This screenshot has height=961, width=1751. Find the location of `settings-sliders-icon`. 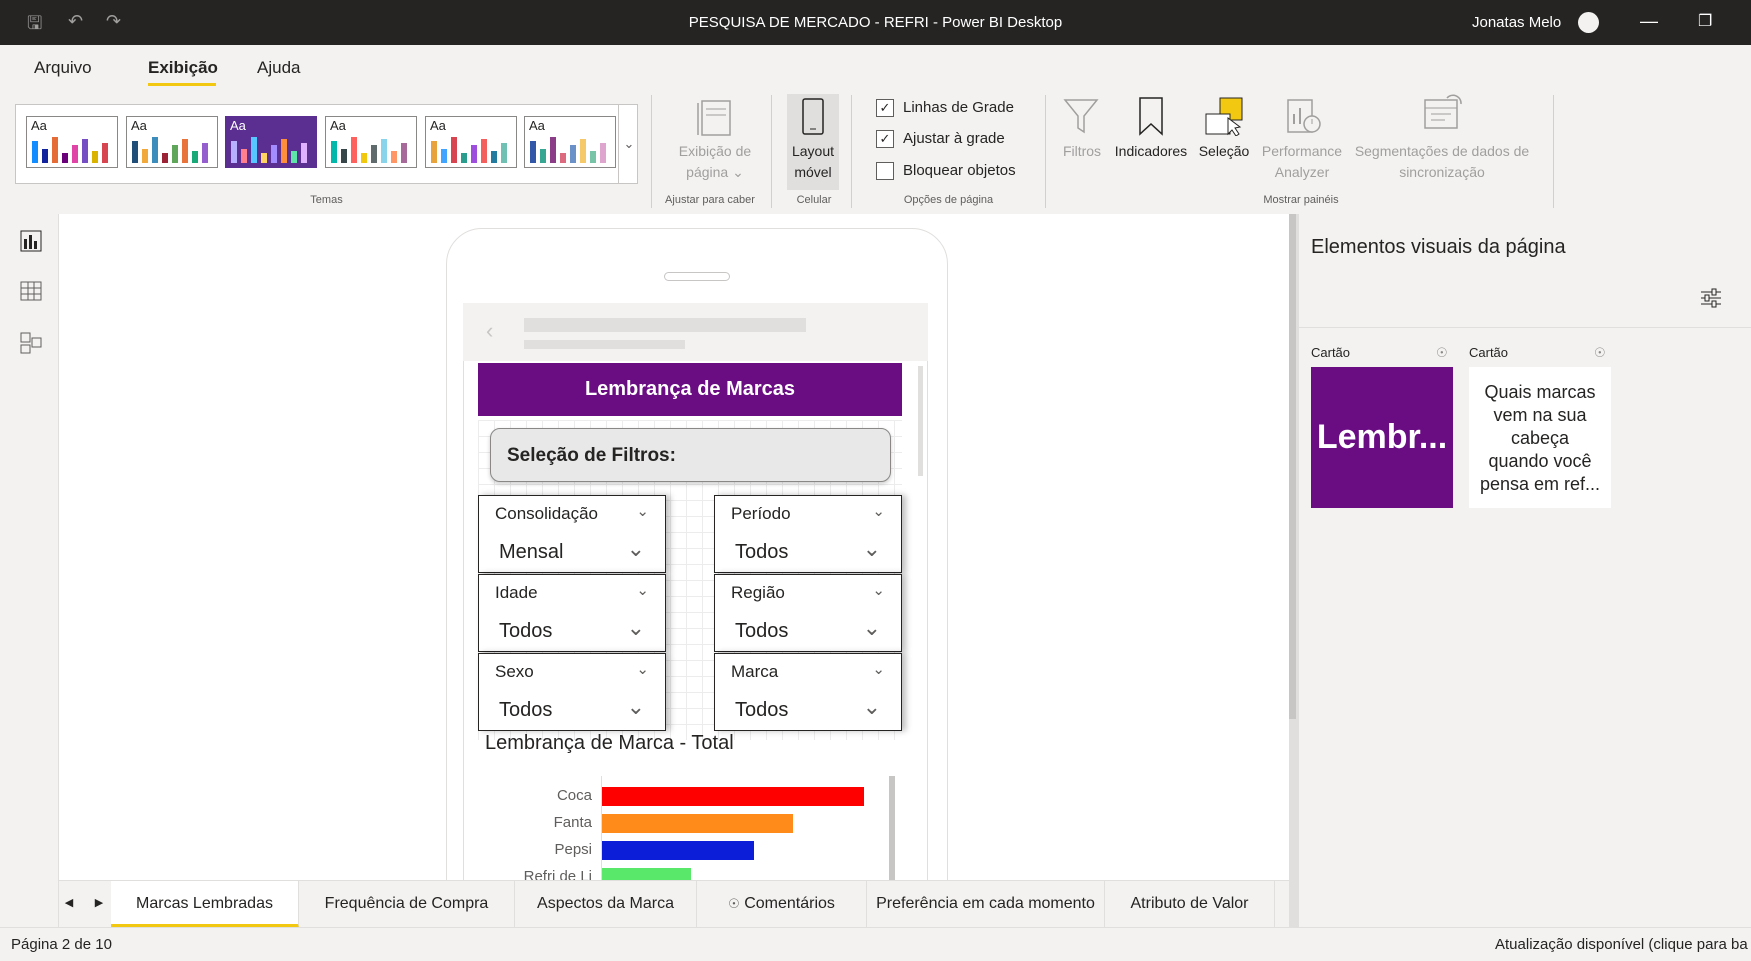

settings-sliders-icon is located at coordinates (1711, 298).